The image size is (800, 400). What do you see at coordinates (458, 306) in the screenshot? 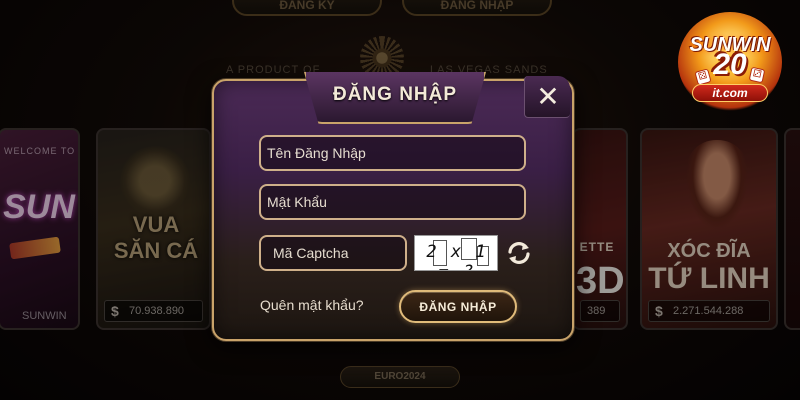
I see `login-submit-button: ĐĂNG NHẬP` at bounding box center [458, 306].